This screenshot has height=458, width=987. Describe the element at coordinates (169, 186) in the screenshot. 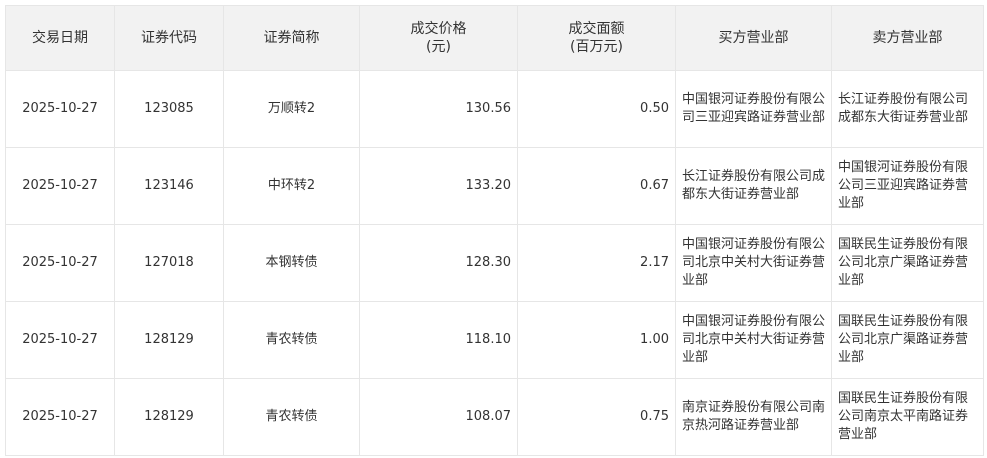

I see `cell-code: 123146` at that location.